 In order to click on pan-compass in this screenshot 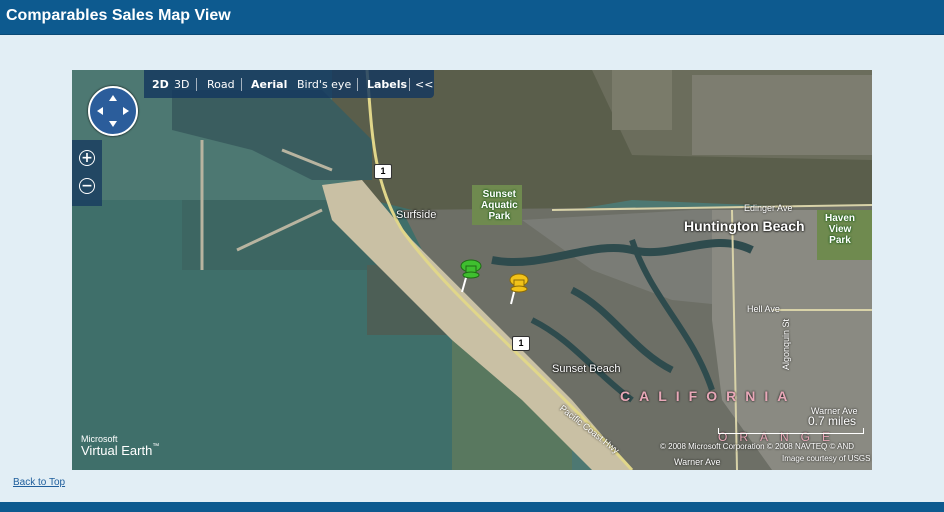, I will do `click(113, 111)`.